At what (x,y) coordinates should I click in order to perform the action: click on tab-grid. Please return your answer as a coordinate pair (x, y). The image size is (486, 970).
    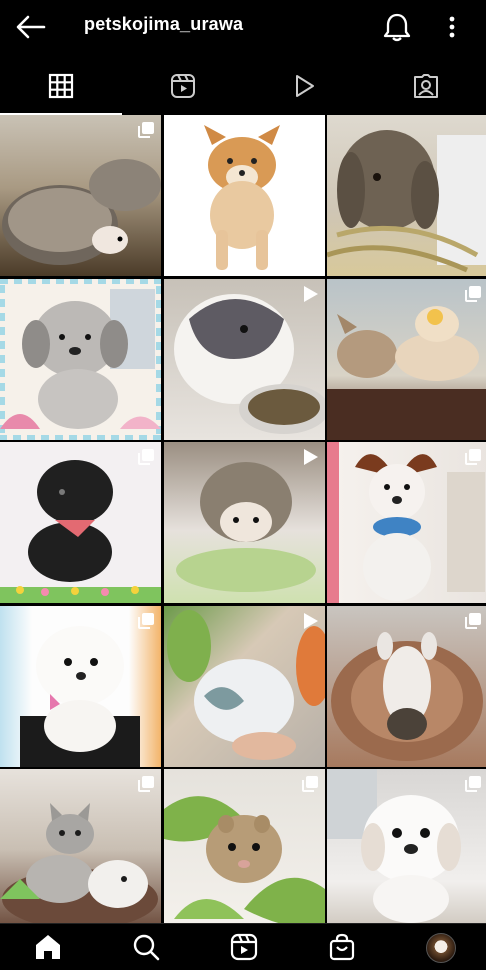
    Looking at the image, I should click on (61, 85).